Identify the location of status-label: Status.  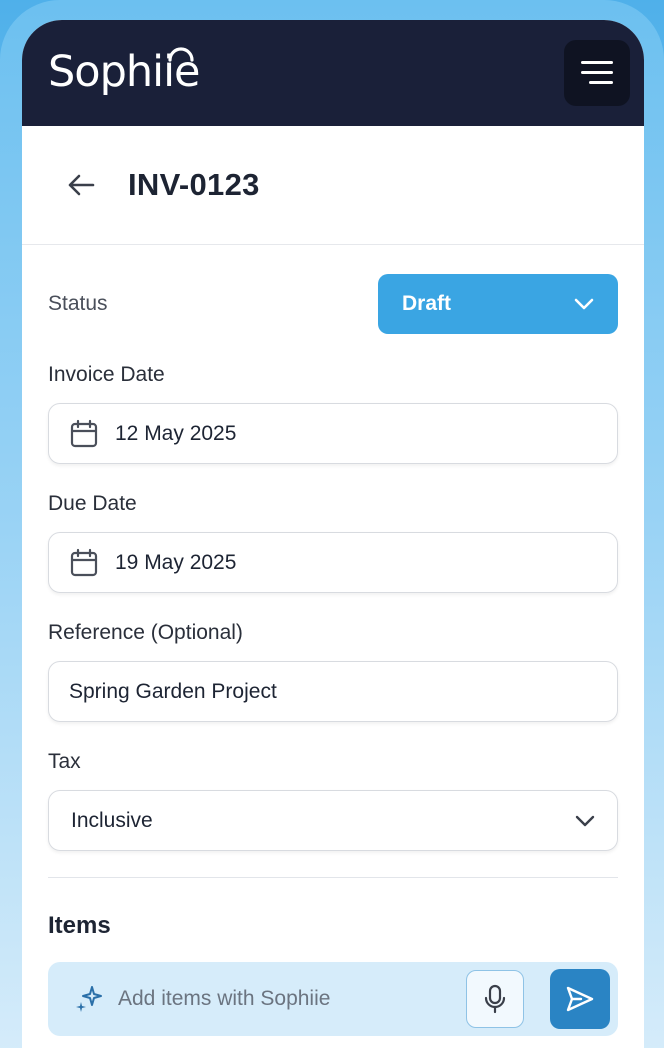
(78, 303).